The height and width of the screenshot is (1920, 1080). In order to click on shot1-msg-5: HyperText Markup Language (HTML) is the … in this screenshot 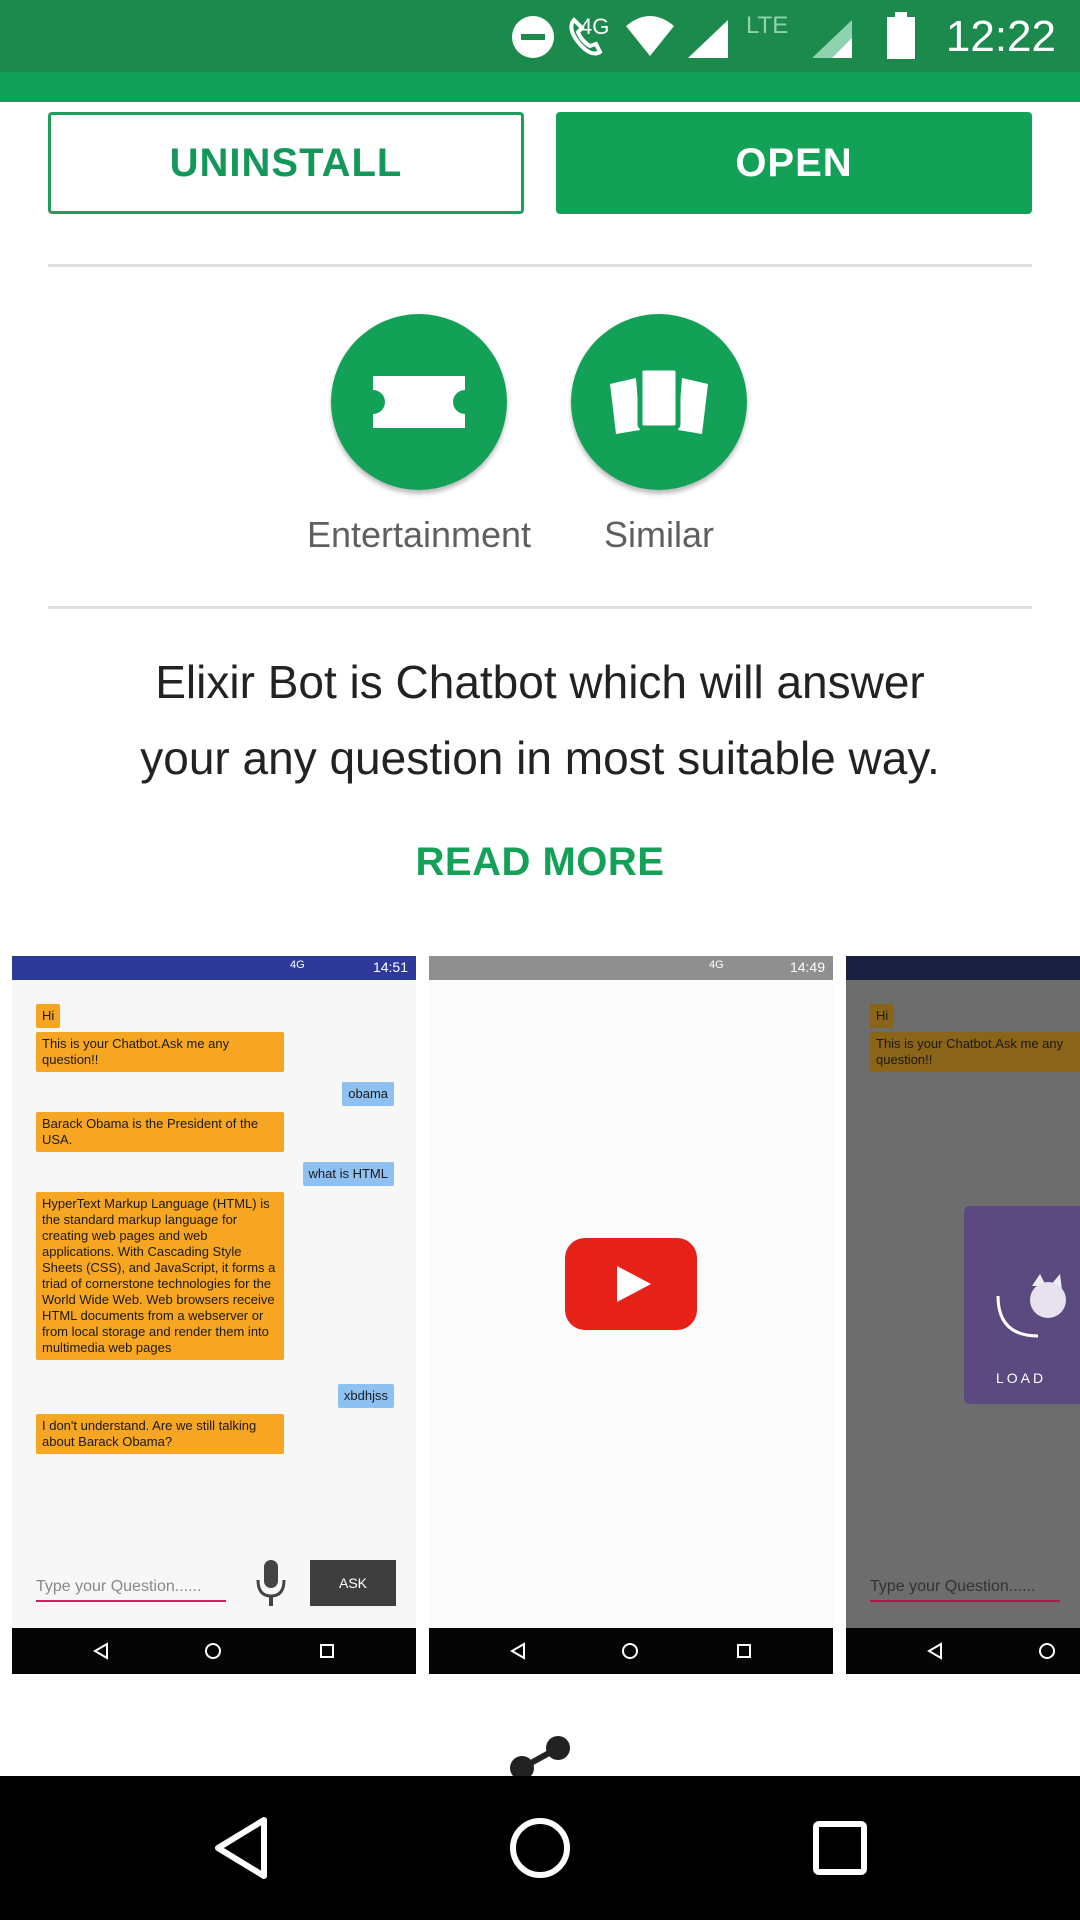, I will do `click(160, 1276)`.